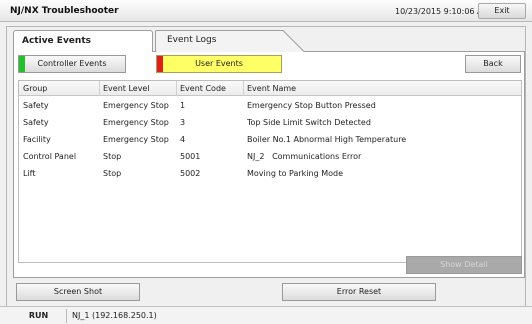  Describe the element at coordinates (126, 88) in the screenshot. I see `column-header-event-level: Event Level` at that location.